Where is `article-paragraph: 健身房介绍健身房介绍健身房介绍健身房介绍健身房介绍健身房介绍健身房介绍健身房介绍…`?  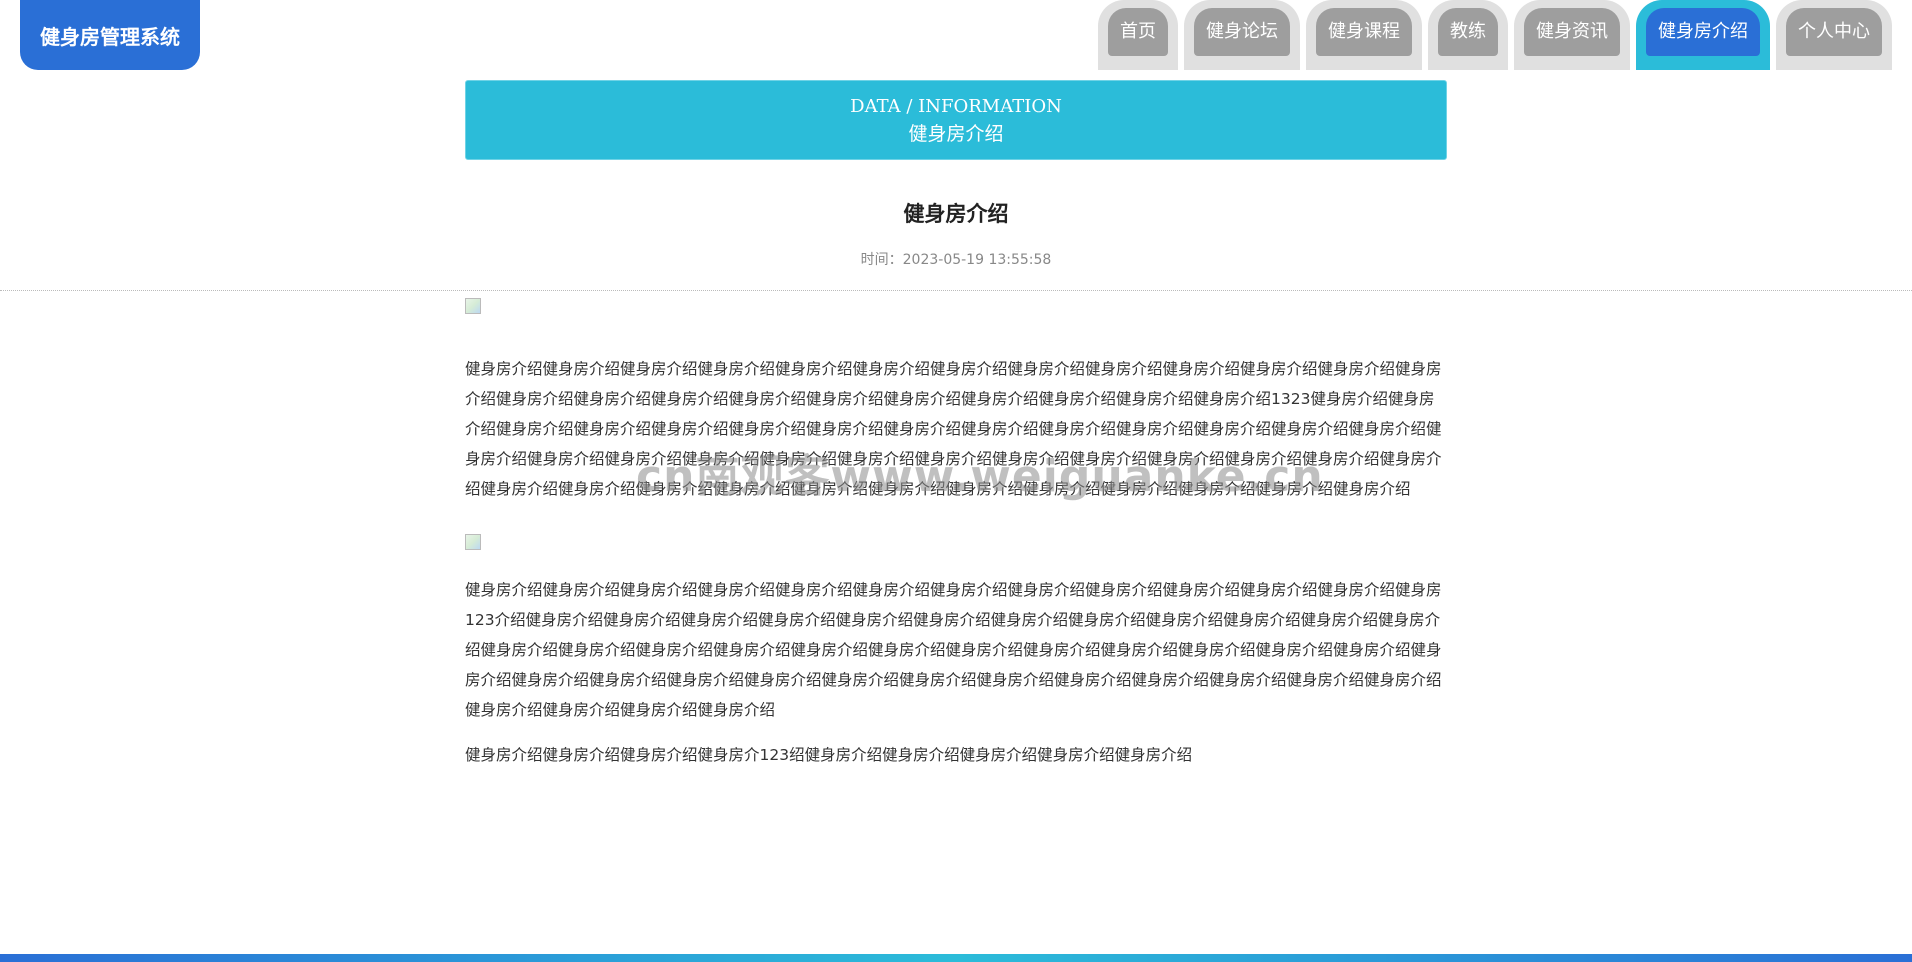
article-paragraph: 健身房介绍健身房介绍健身房介绍健身房介绍健身房介绍健身房介绍健身房介绍健身房介绍… is located at coordinates (953, 650).